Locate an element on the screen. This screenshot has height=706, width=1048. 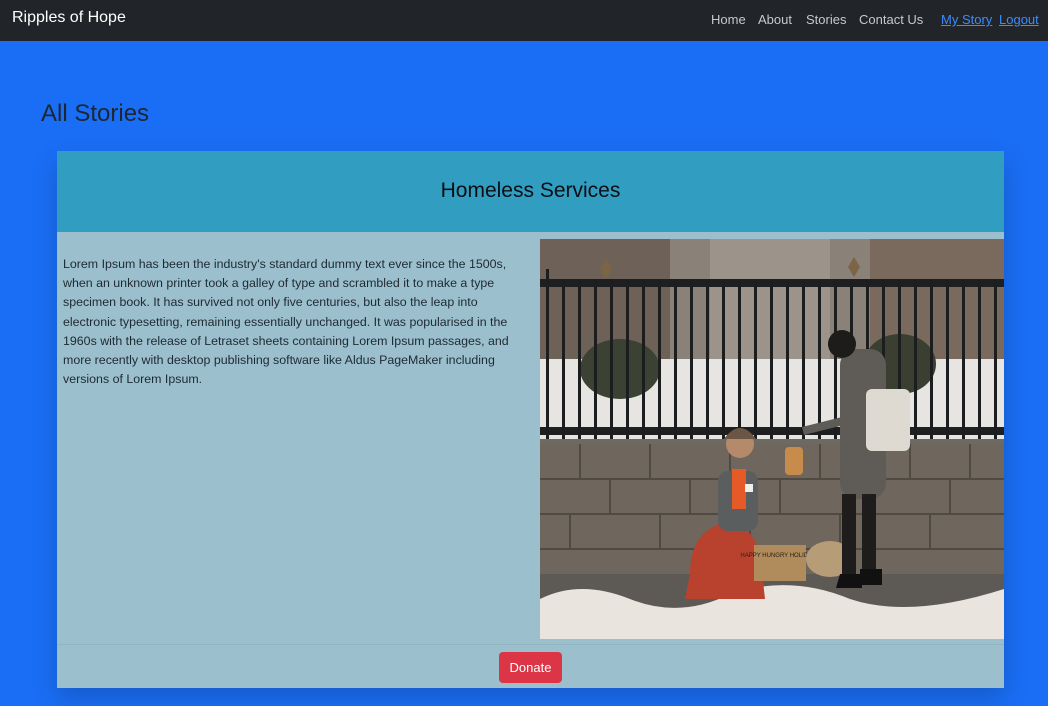
nav-home-link: Home is located at coordinates (728, 19).